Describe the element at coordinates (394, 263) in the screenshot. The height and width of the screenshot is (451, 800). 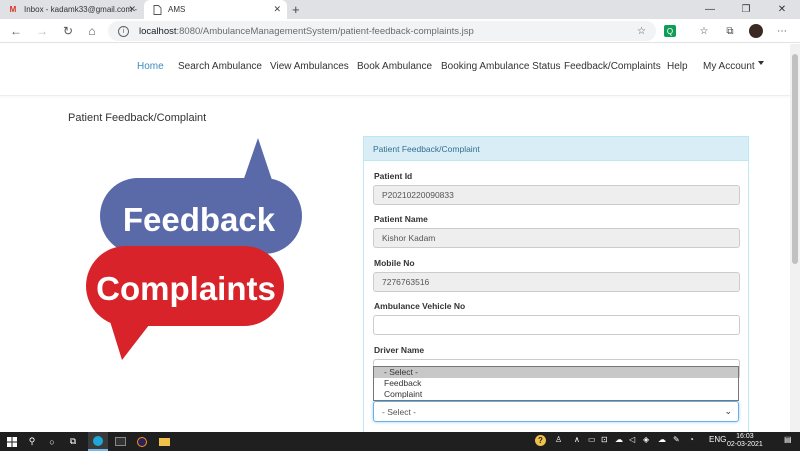
I see `mobile-no-label: Mobile No` at that location.